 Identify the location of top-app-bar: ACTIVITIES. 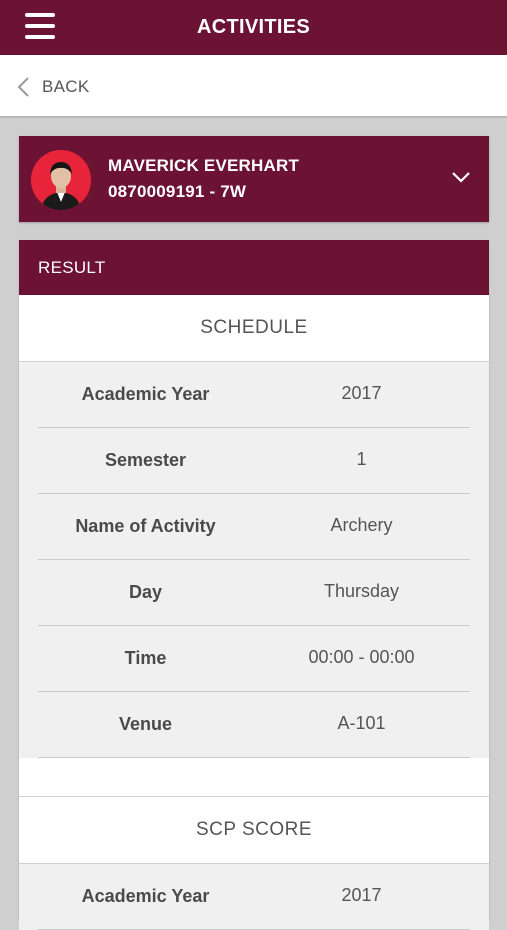
(253, 27).